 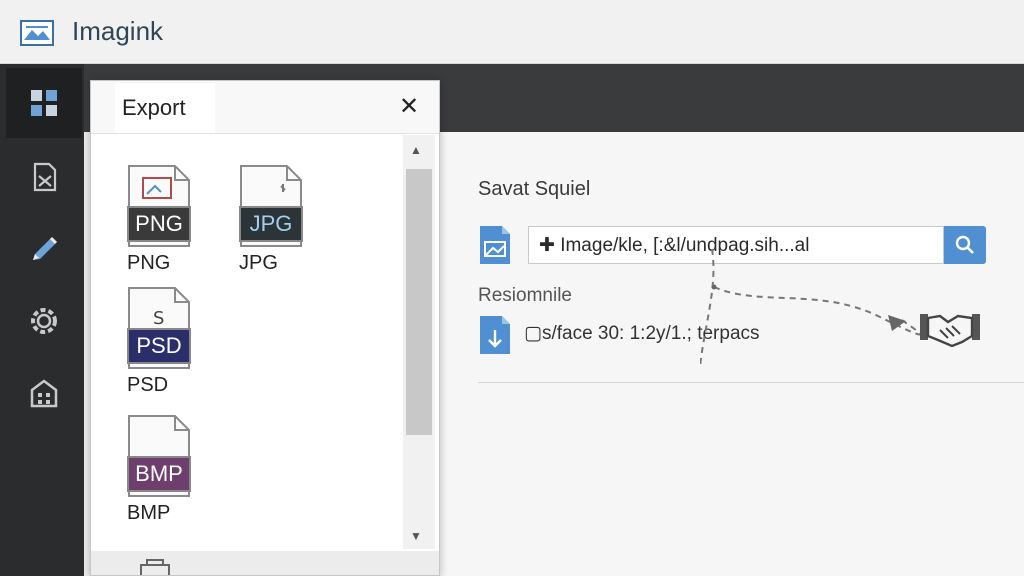 I want to click on bmp-badge: BMP, so click(x=159, y=474).